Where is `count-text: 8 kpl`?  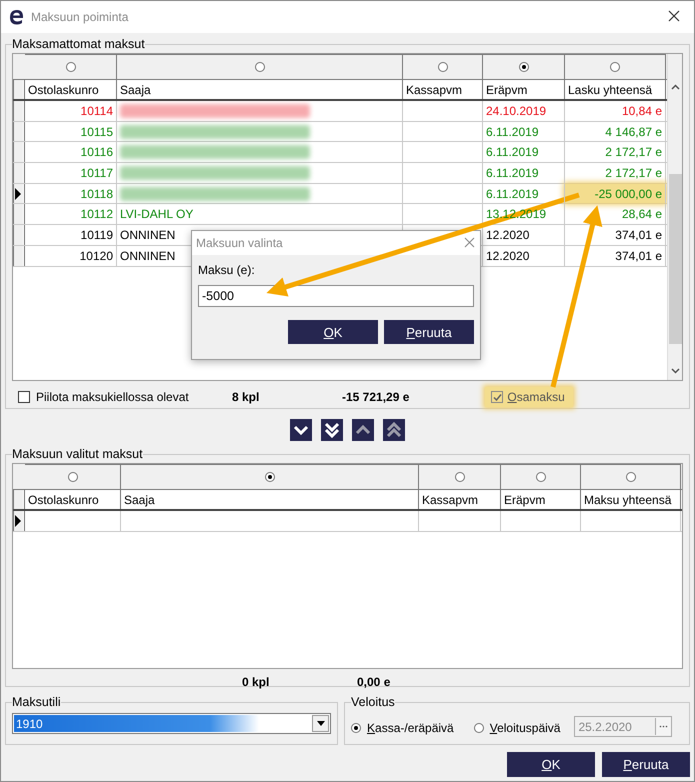 count-text: 8 kpl is located at coordinates (246, 397).